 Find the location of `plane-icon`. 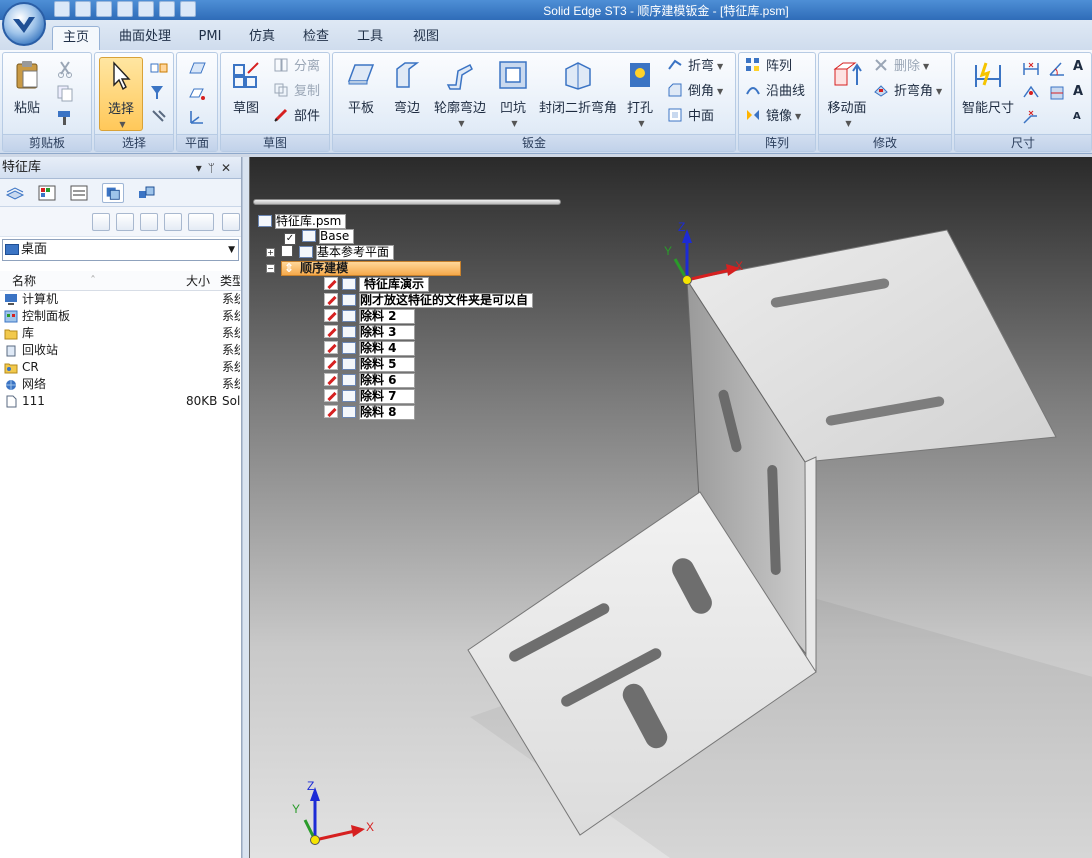

plane-icon is located at coordinates (197, 69).